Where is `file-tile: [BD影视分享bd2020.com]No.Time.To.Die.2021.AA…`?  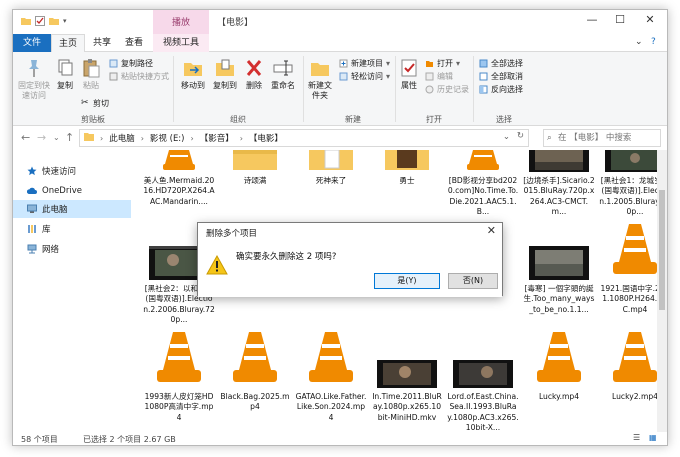 file-tile: [BD影视分享bd2020.com]No.Time.To.Die.2021.AA… is located at coordinates (483, 185).